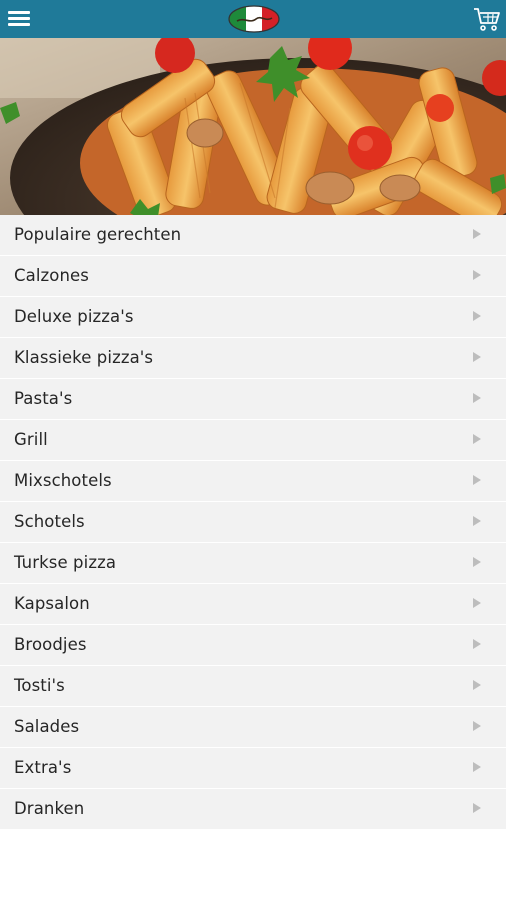  Describe the element at coordinates (253, 604) in the screenshot. I see `menu-item-kapsalon: Kapsalon` at that location.